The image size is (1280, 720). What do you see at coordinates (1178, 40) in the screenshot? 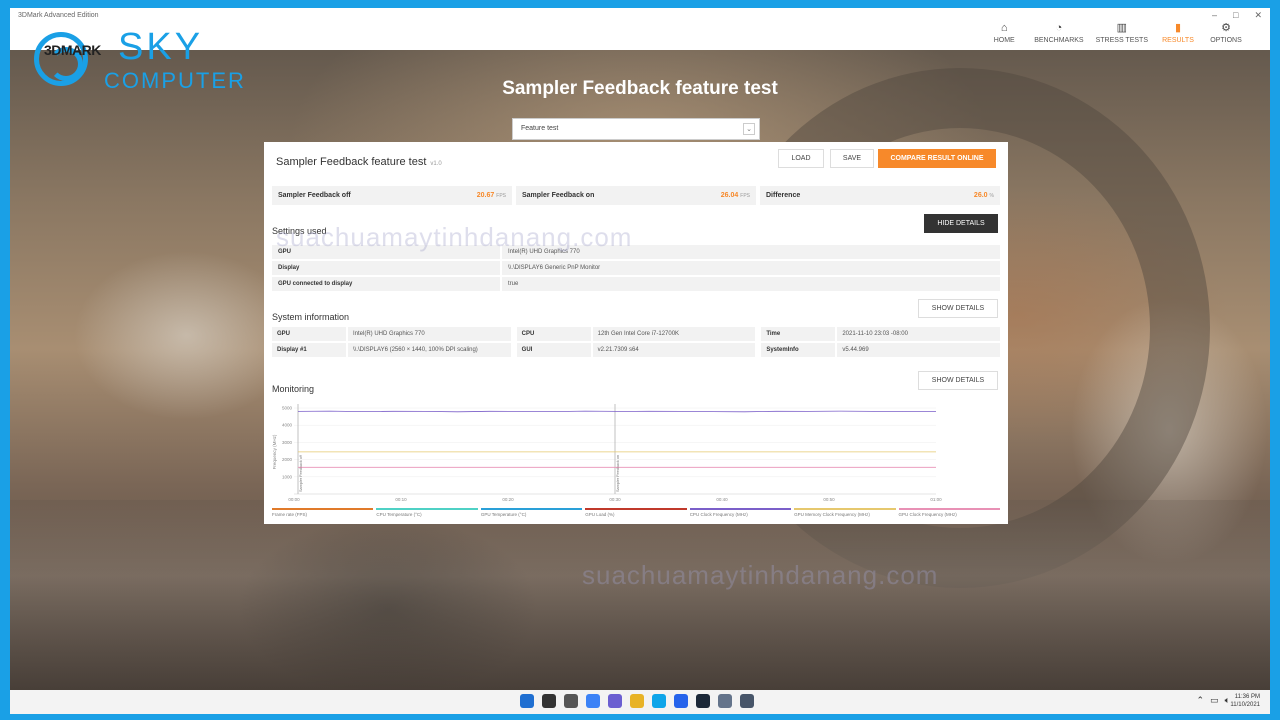
I see `nav-label: RESULTS` at bounding box center [1178, 40].